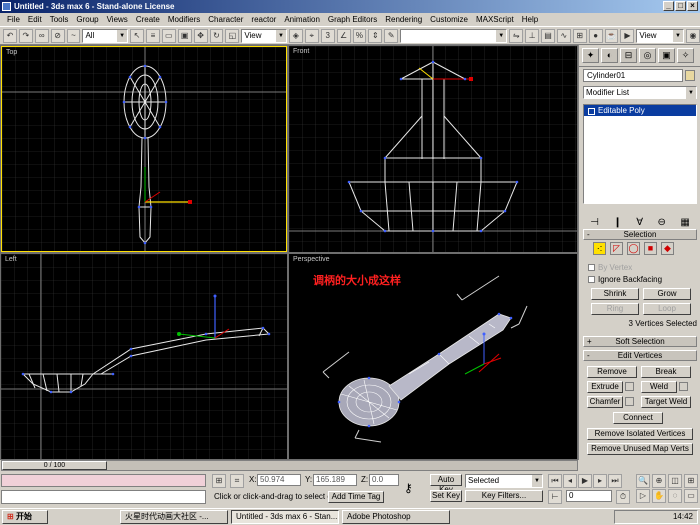  What do you see at coordinates (57, 35) in the screenshot?
I see `unlink-icon: ⊘` at bounding box center [57, 35].